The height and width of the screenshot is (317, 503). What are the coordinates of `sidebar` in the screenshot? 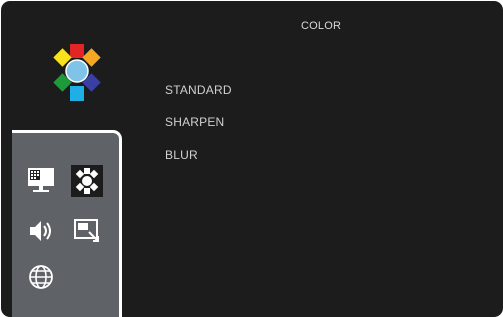 It's located at (67, 223).